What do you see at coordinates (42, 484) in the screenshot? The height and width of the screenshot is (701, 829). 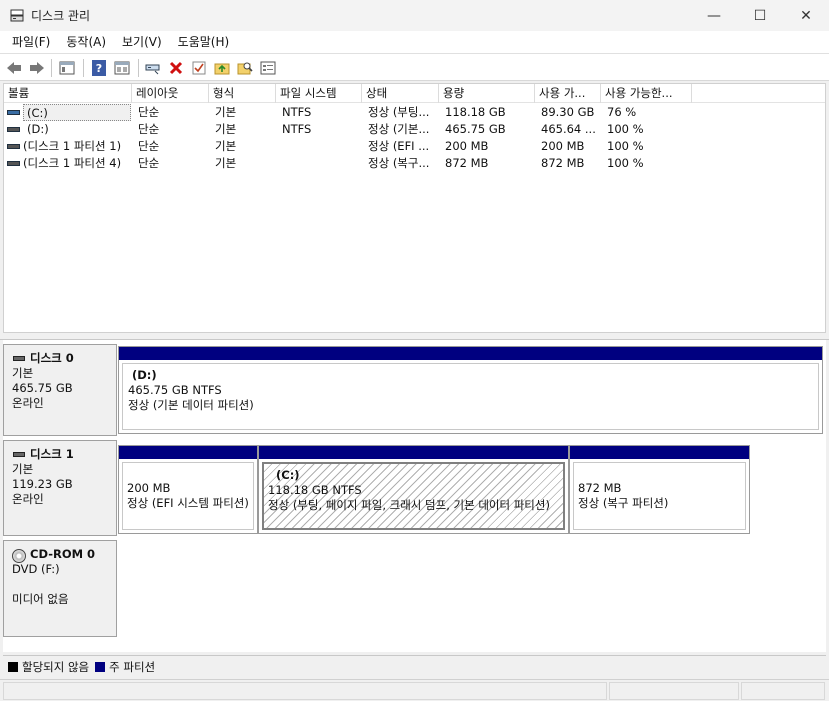 I see `disk-size: 119.23 GB` at bounding box center [42, 484].